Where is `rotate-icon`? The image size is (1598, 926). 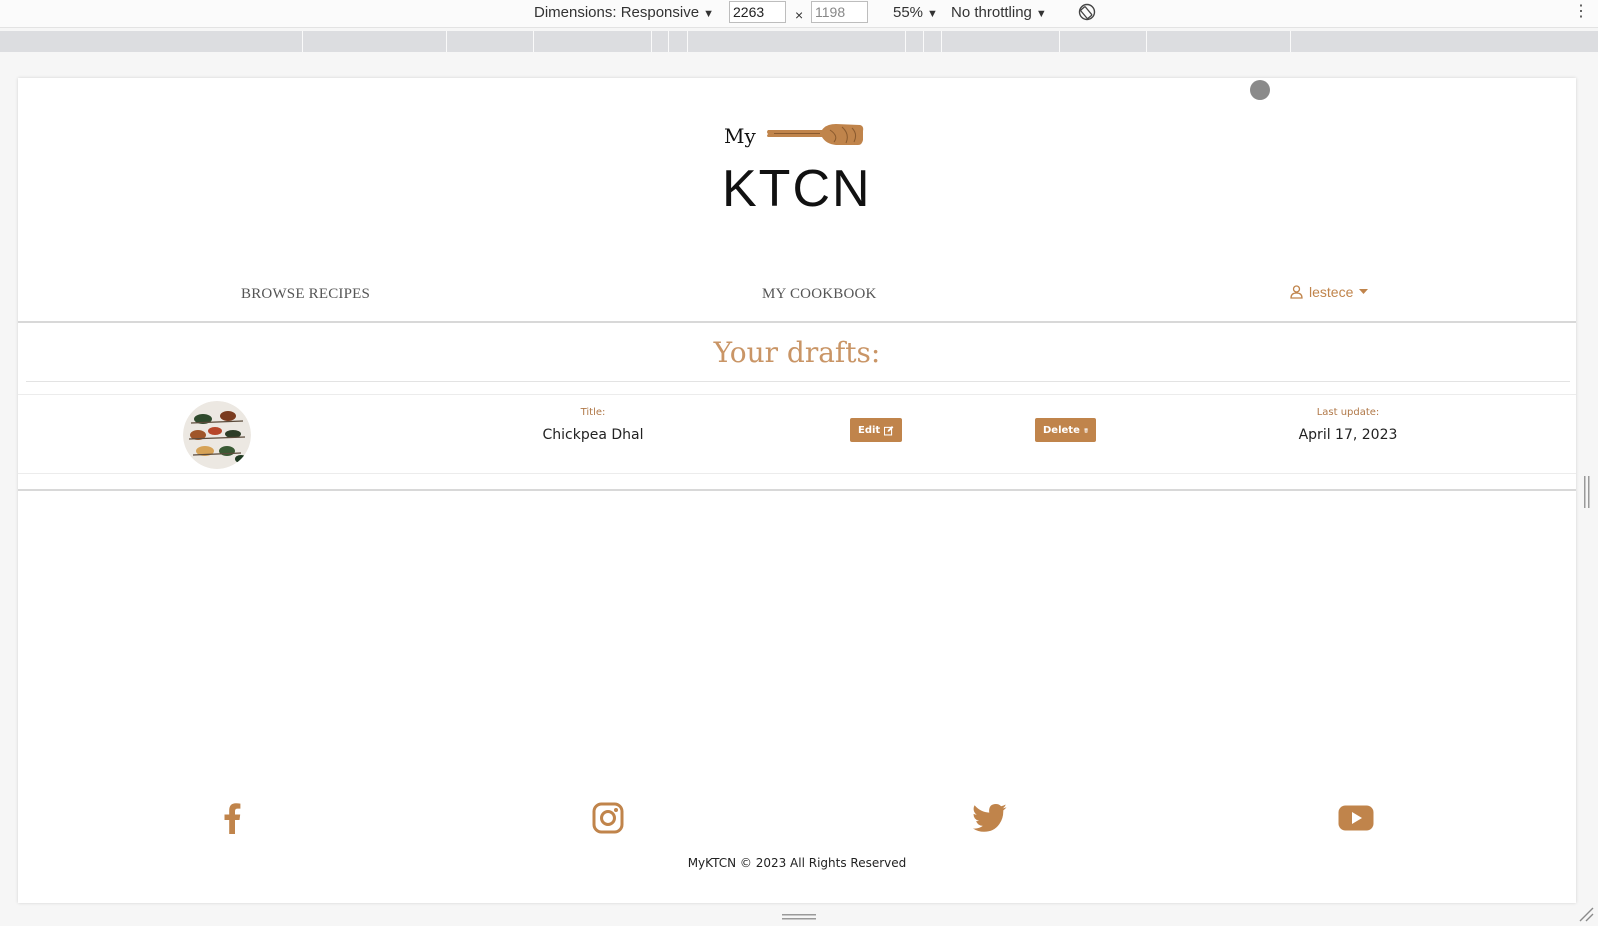
rotate-icon is located at coordinates (1087, 12).